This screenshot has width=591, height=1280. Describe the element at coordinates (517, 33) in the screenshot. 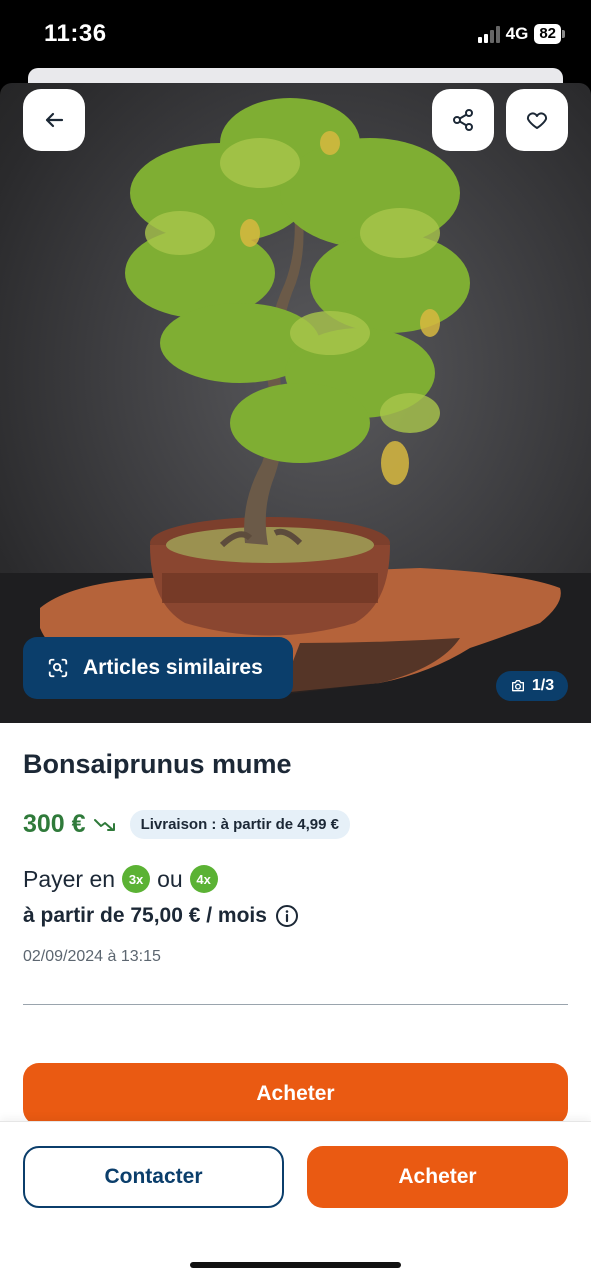

I see `network-label: 4G` at that location.